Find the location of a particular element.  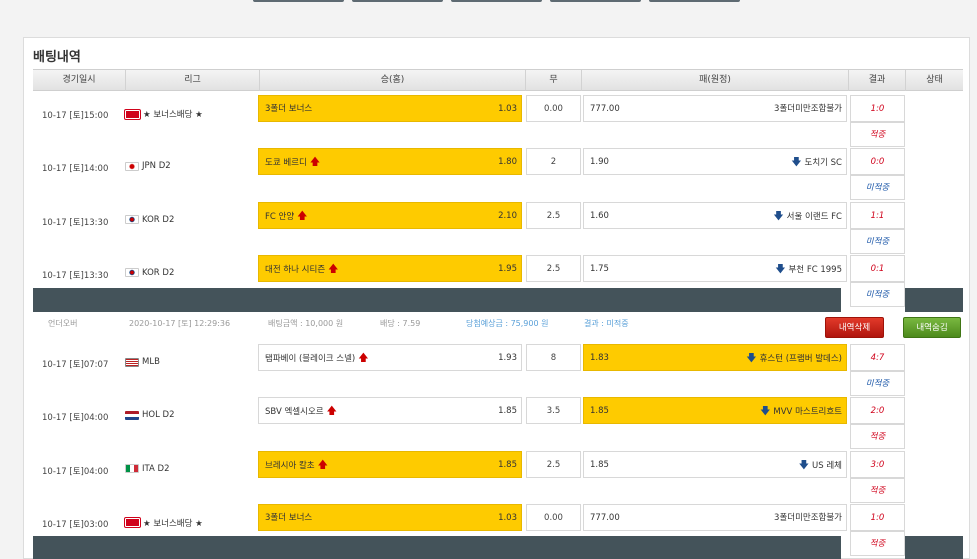

away-pick: 1.75 🡇 부천 FC 1995 is located at coordinates (715, 268).